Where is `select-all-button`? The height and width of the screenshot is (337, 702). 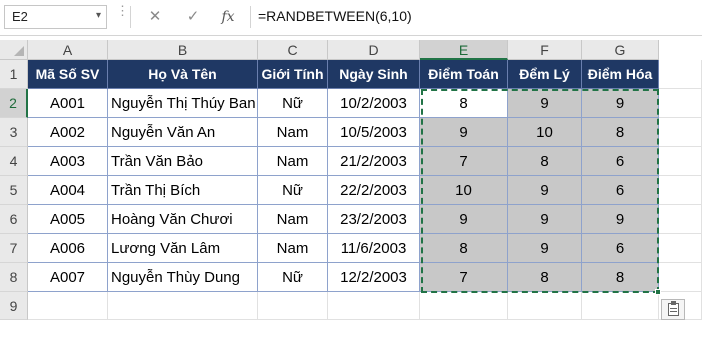
select-all-button is located at coordinates (14, 50).